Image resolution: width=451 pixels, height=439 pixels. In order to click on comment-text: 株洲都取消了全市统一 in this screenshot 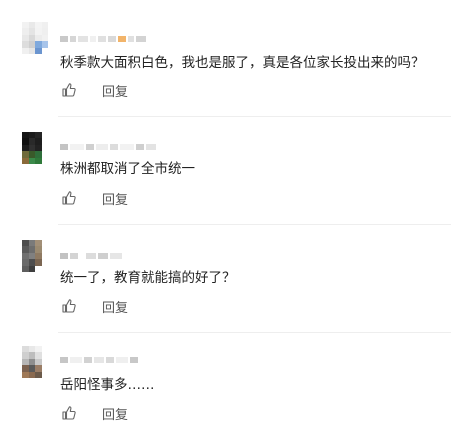, I will do `click(127, 169)`.